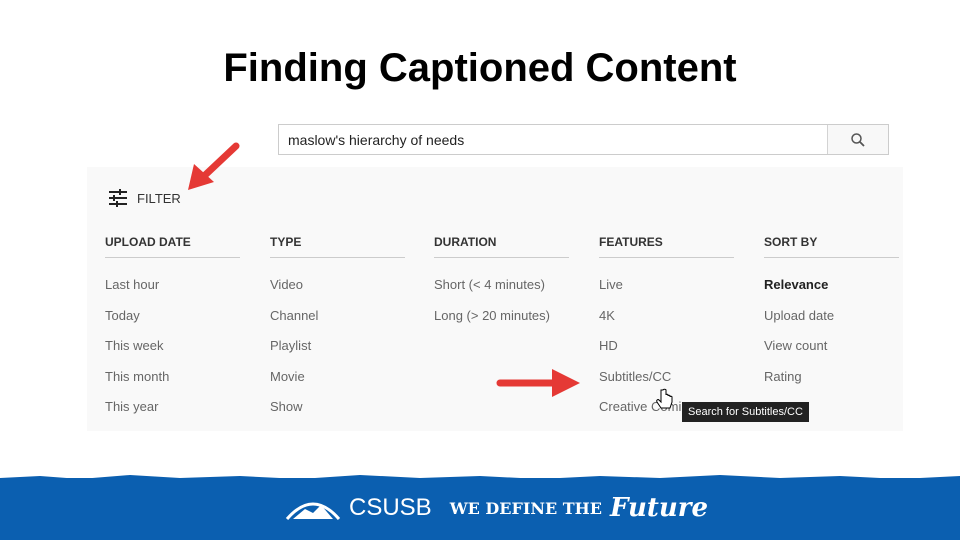 Image resolution: width=960 pixels, height=540 pixels. Describe the element at coordinates (214, 166) in the screenshot. I see `arrow-to-filter` at that location.